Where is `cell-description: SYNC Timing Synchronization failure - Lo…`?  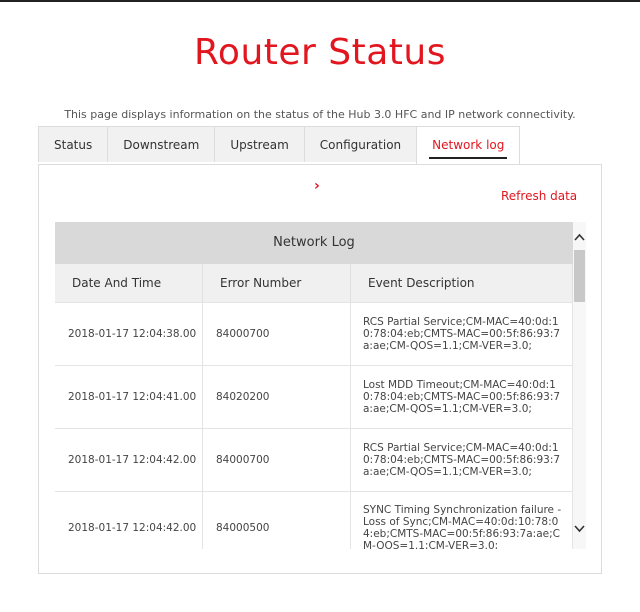
cell-description: SYNC Timing Synchronization failure - Lo… is located at coordinates (462, 520).